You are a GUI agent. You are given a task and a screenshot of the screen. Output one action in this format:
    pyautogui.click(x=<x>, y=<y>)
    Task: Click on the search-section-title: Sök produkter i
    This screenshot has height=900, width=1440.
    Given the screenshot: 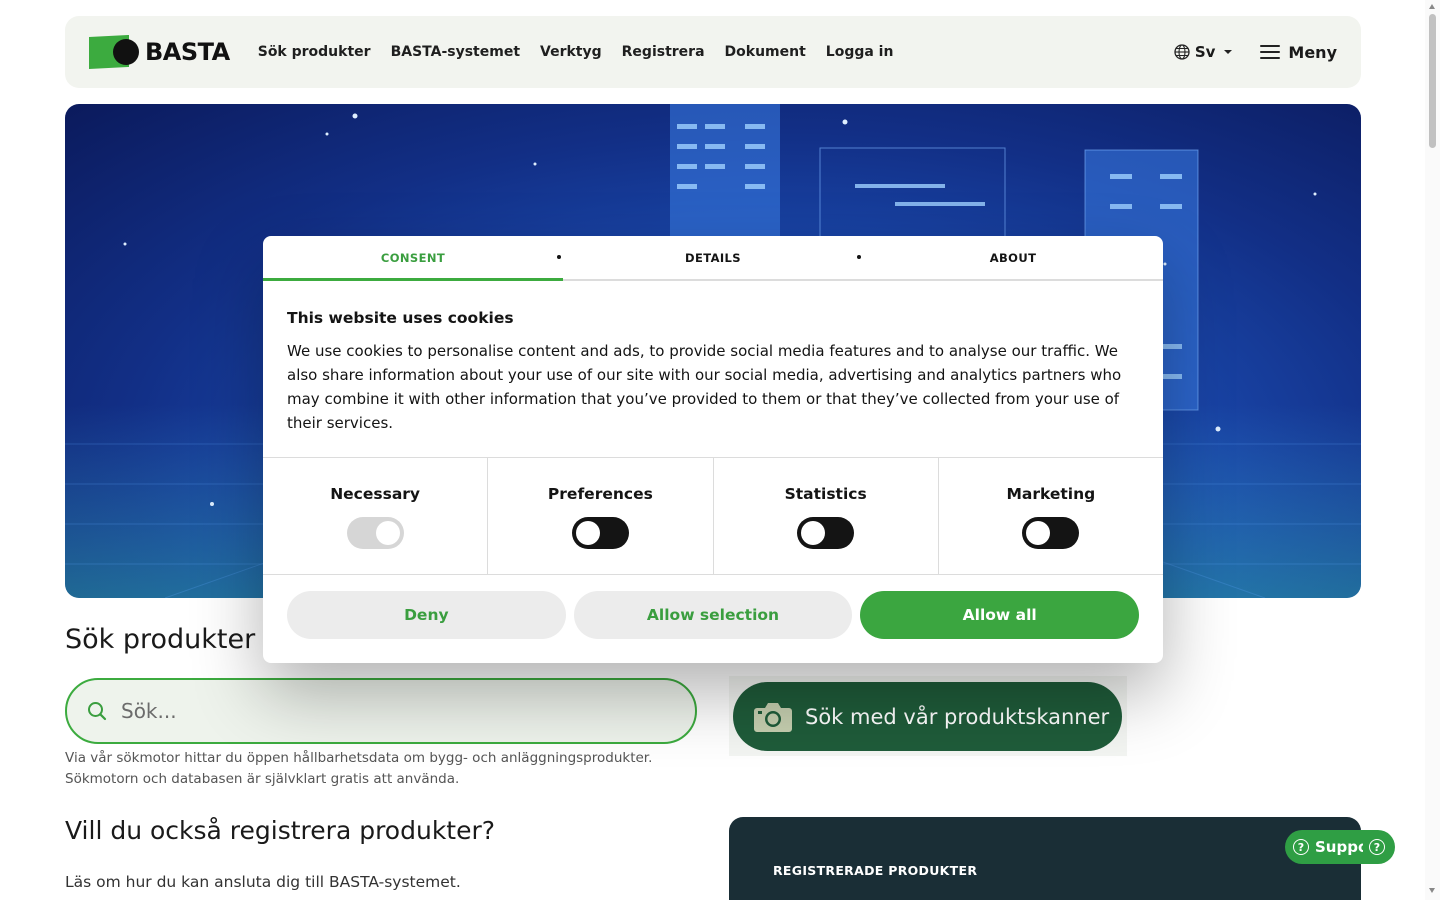 What is the action you would take?
    pyautogui.click(x=168, y=639)
    